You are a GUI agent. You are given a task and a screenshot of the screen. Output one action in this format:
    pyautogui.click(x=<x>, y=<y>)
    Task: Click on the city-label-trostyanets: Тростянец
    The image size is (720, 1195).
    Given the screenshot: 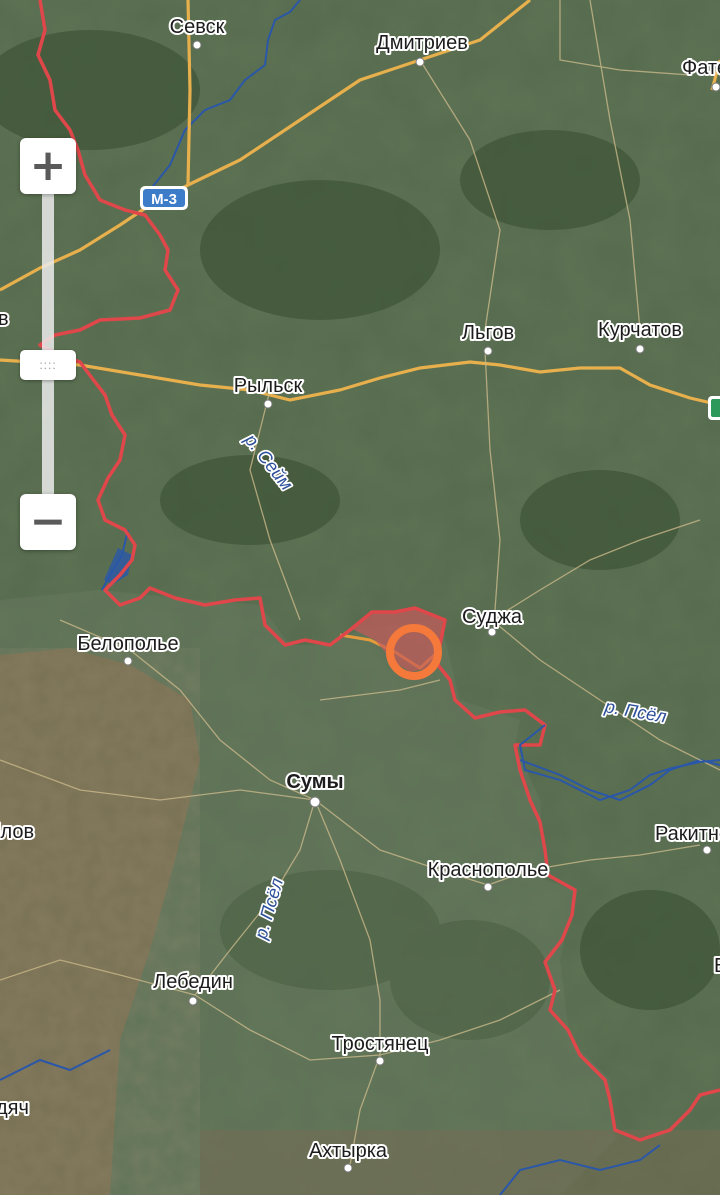 What is the action you would take?
    pyautogui.click(x=380, y=1044)
    